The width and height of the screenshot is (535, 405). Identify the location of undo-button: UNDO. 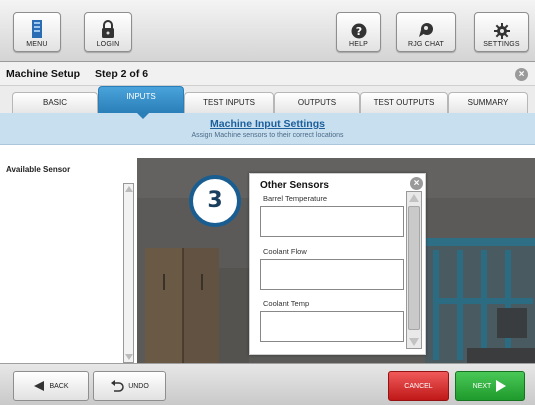
(129, 386).